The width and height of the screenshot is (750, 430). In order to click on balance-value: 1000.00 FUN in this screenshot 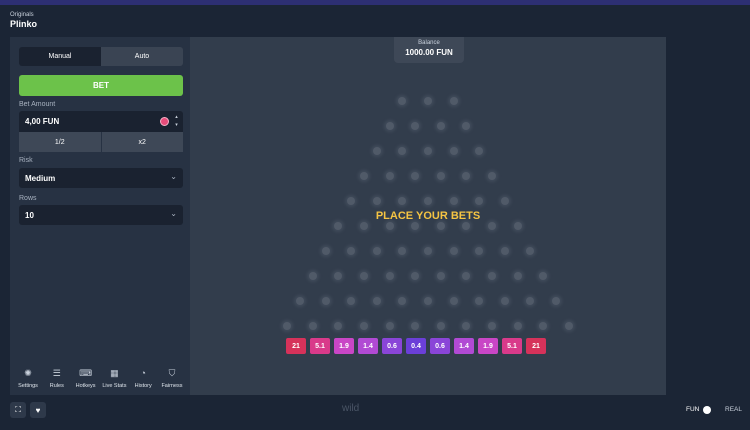, I will do `click(429, 52)`.